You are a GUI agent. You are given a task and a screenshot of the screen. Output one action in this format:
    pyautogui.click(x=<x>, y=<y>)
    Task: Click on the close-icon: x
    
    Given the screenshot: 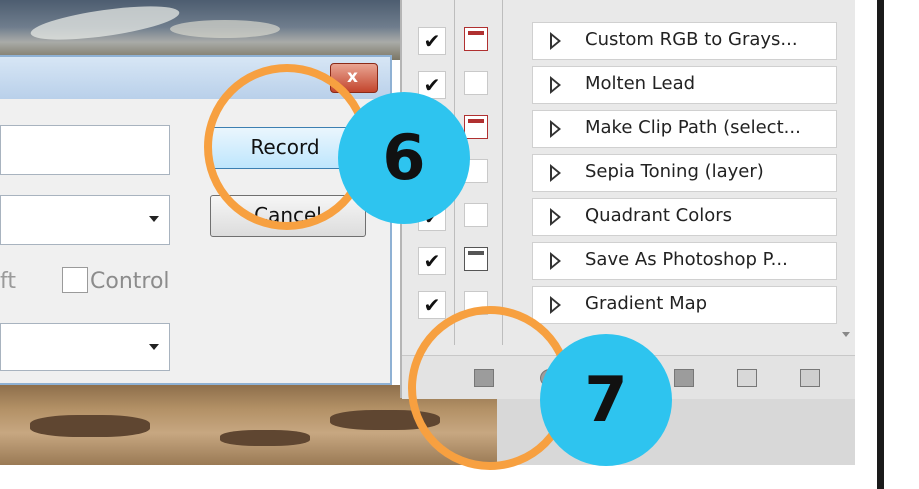 What is the action you would take?
    pyautogui.click(x=352, y=77)
    